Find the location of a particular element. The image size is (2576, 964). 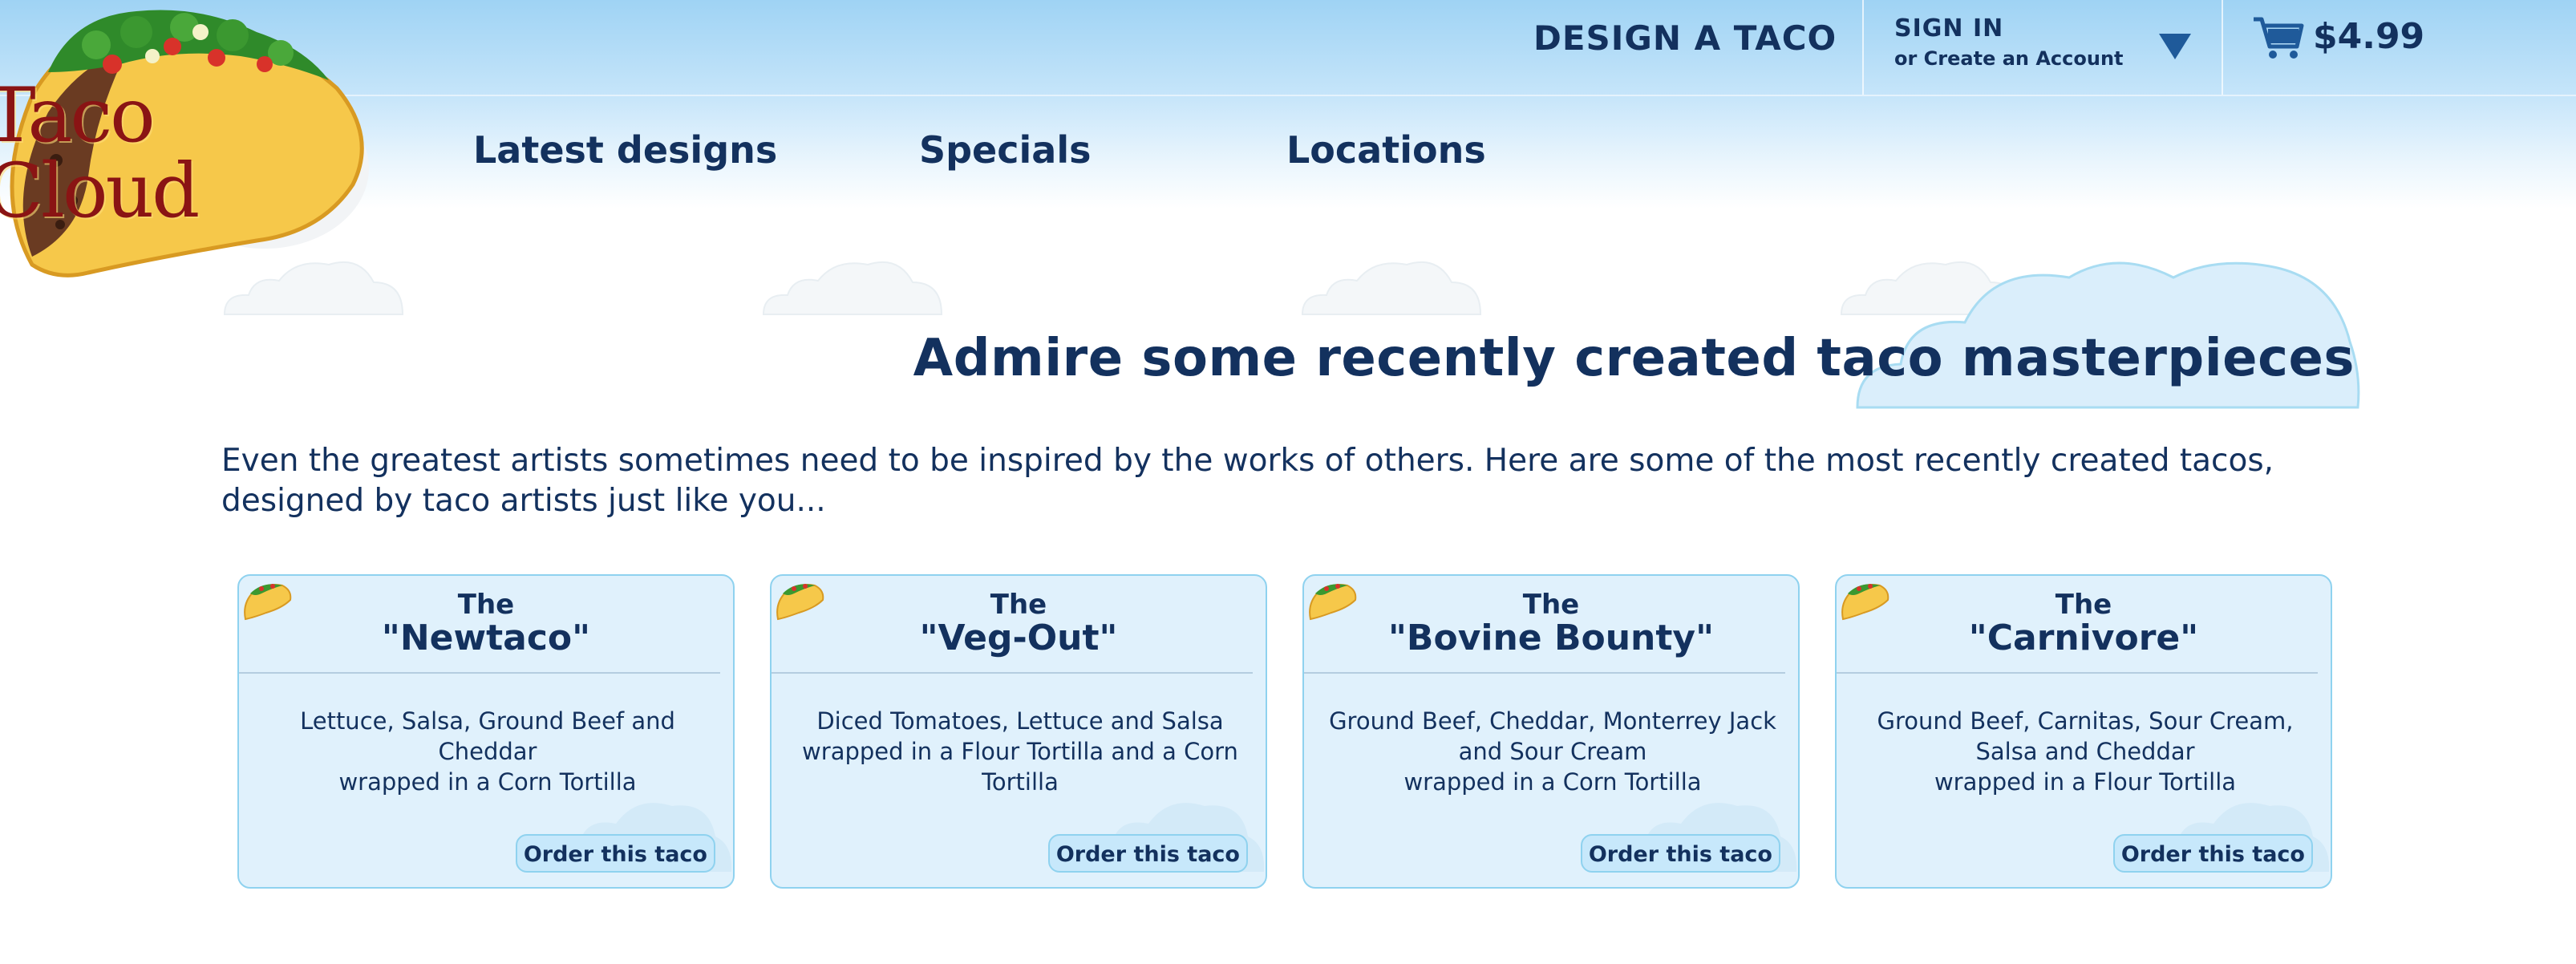

nav-latest-designs: Latest designs is located at coordinates (625, 150).